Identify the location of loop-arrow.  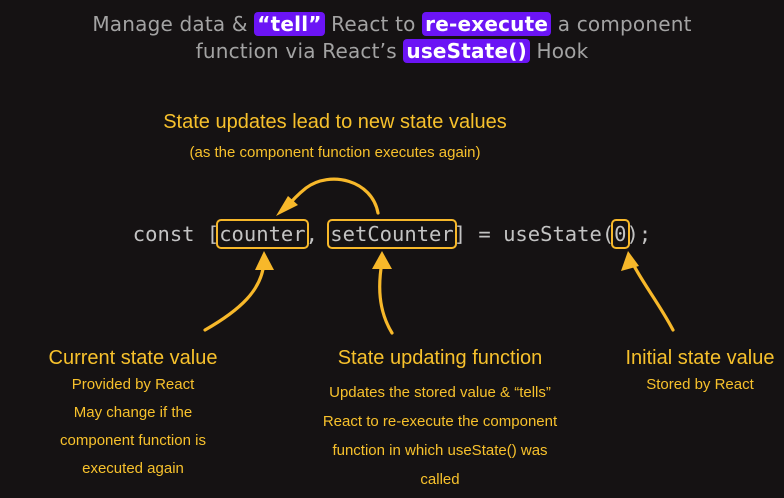
(332, 196).